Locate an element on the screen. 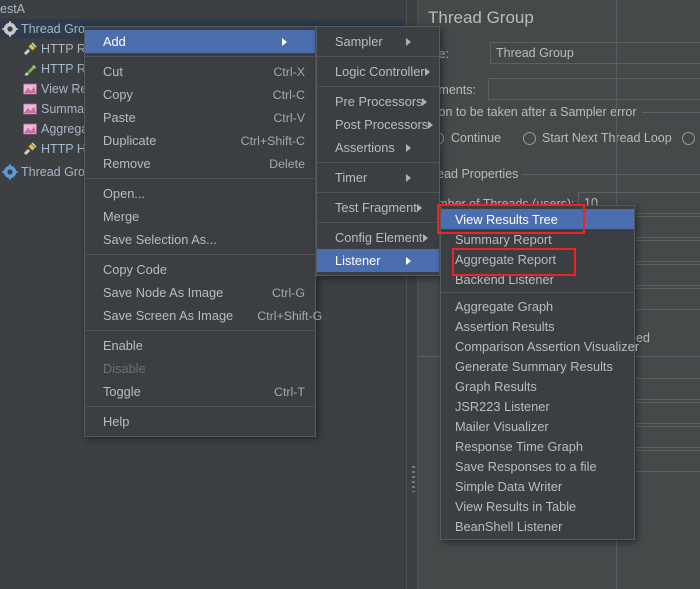 This screenshot has height=589, width=700. tree-item-label: Summar is located at coordinates (65, 109).